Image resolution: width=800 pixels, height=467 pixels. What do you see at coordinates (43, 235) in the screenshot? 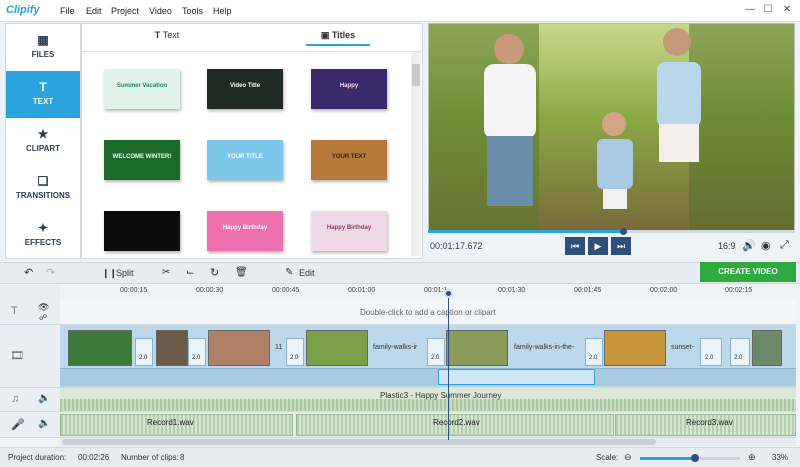
I see `sidebar-item-effects: ✦ EFFECTS` at bounding box center [43, 235].